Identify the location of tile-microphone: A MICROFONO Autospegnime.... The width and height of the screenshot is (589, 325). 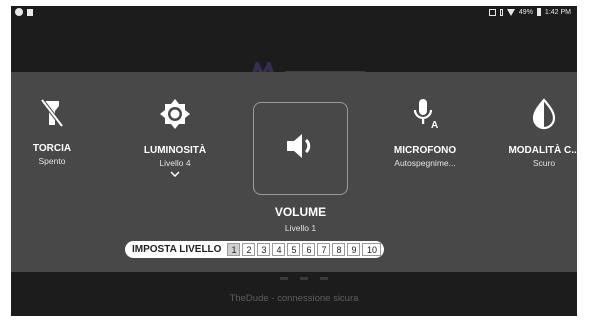
(425, 133).